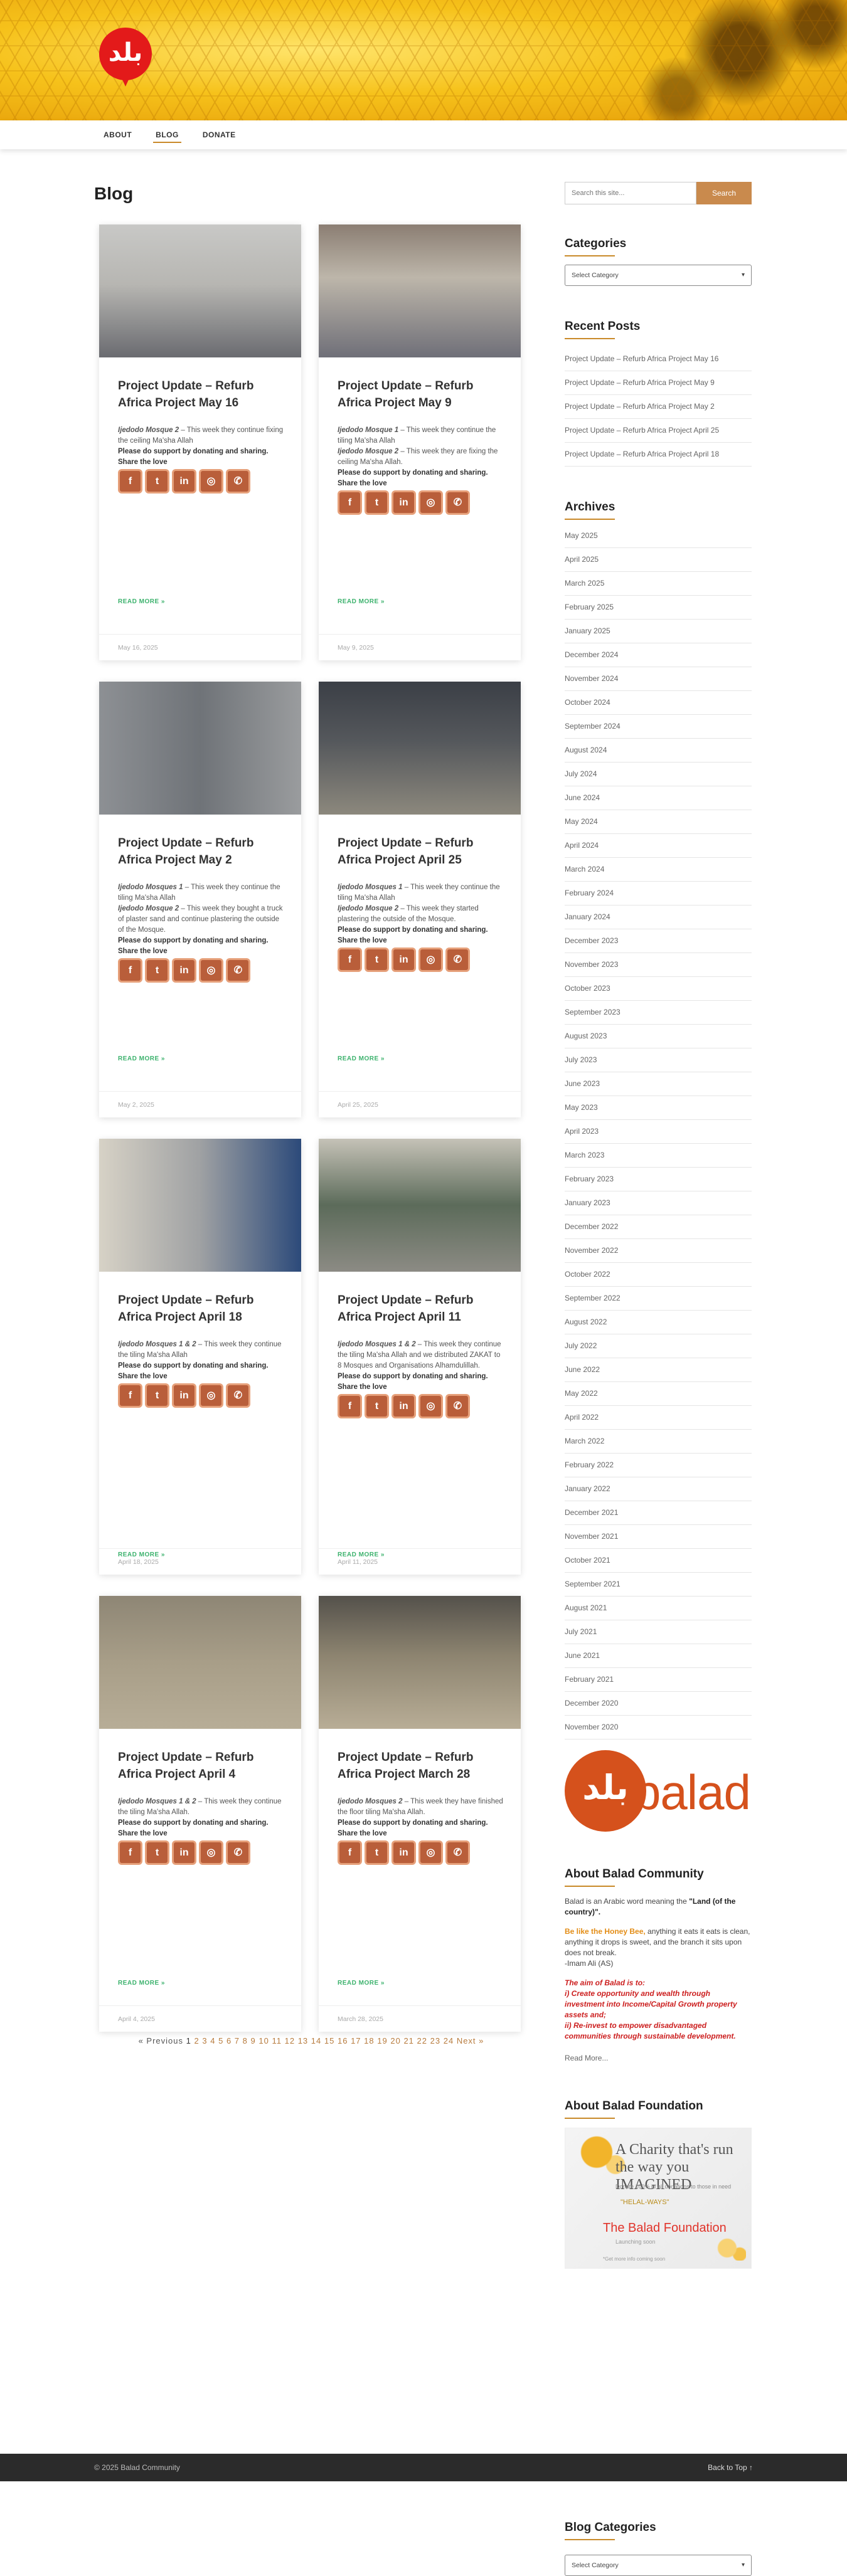  I want to click on archive-link: October 2024, so click(658, 703).